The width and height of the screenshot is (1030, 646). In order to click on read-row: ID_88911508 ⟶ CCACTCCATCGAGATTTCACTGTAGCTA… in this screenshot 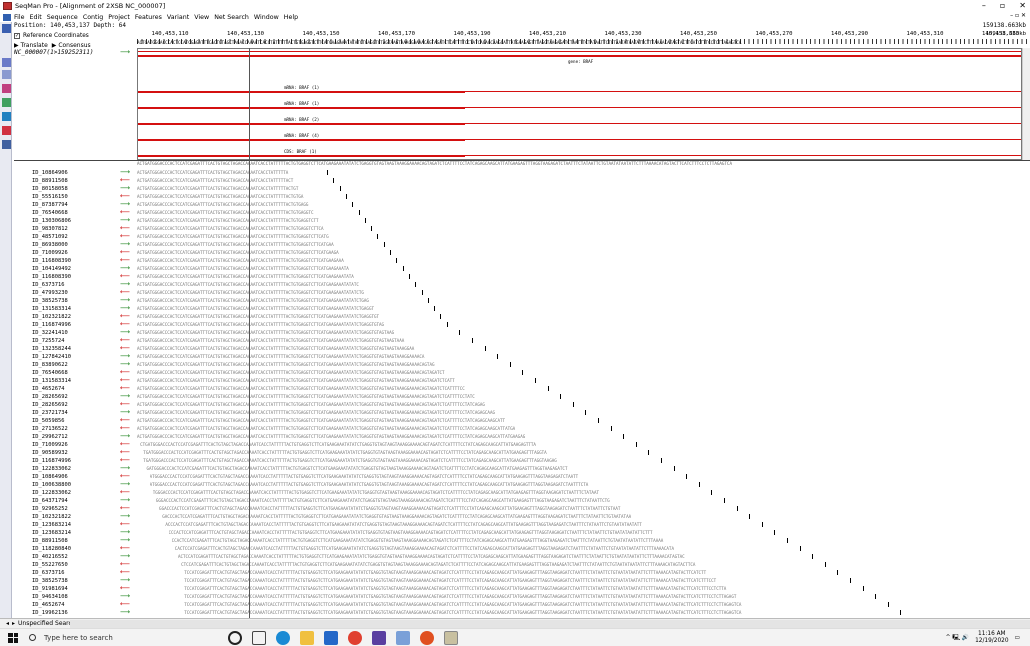, I will do `click(522, 541)`.